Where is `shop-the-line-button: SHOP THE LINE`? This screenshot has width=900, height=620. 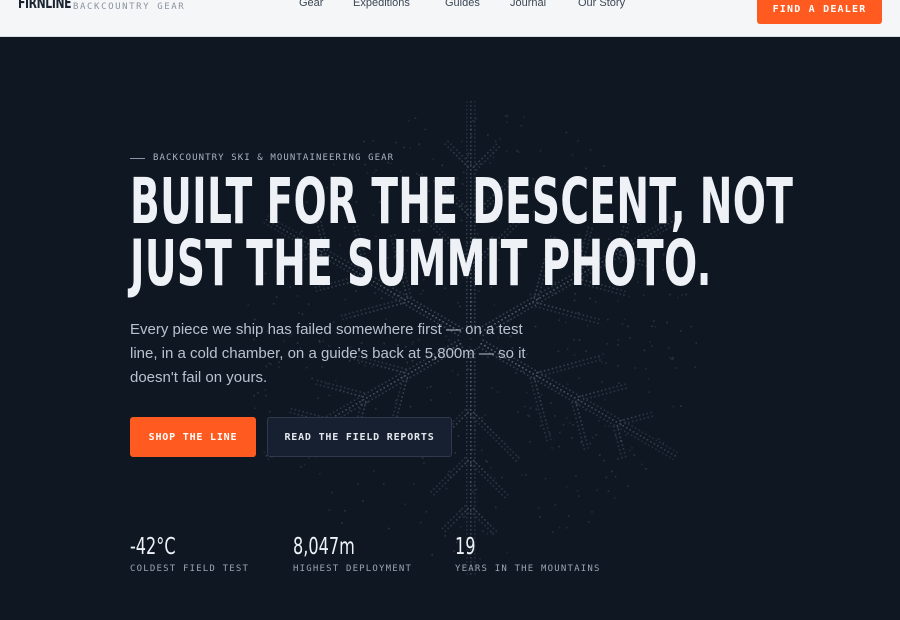 shop-the-line-button: SHOP THE LINE is located at coordinates (193, 437).